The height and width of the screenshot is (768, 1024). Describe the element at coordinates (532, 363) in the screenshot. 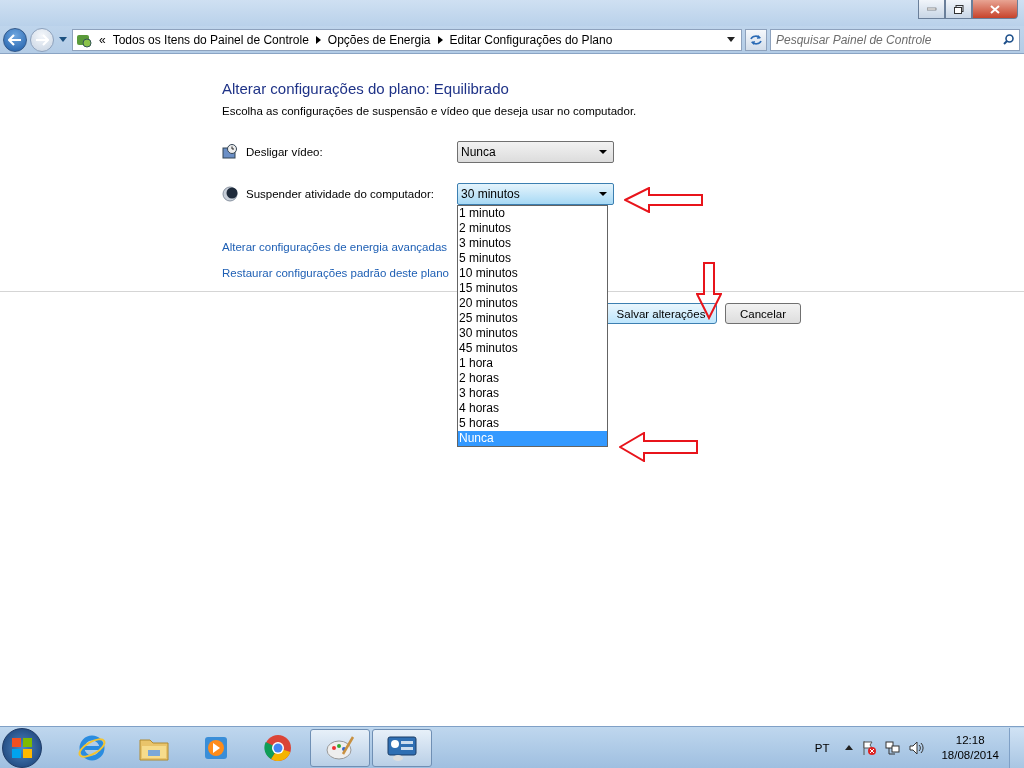

I see `dropdown-option: 1 hora` at that location.